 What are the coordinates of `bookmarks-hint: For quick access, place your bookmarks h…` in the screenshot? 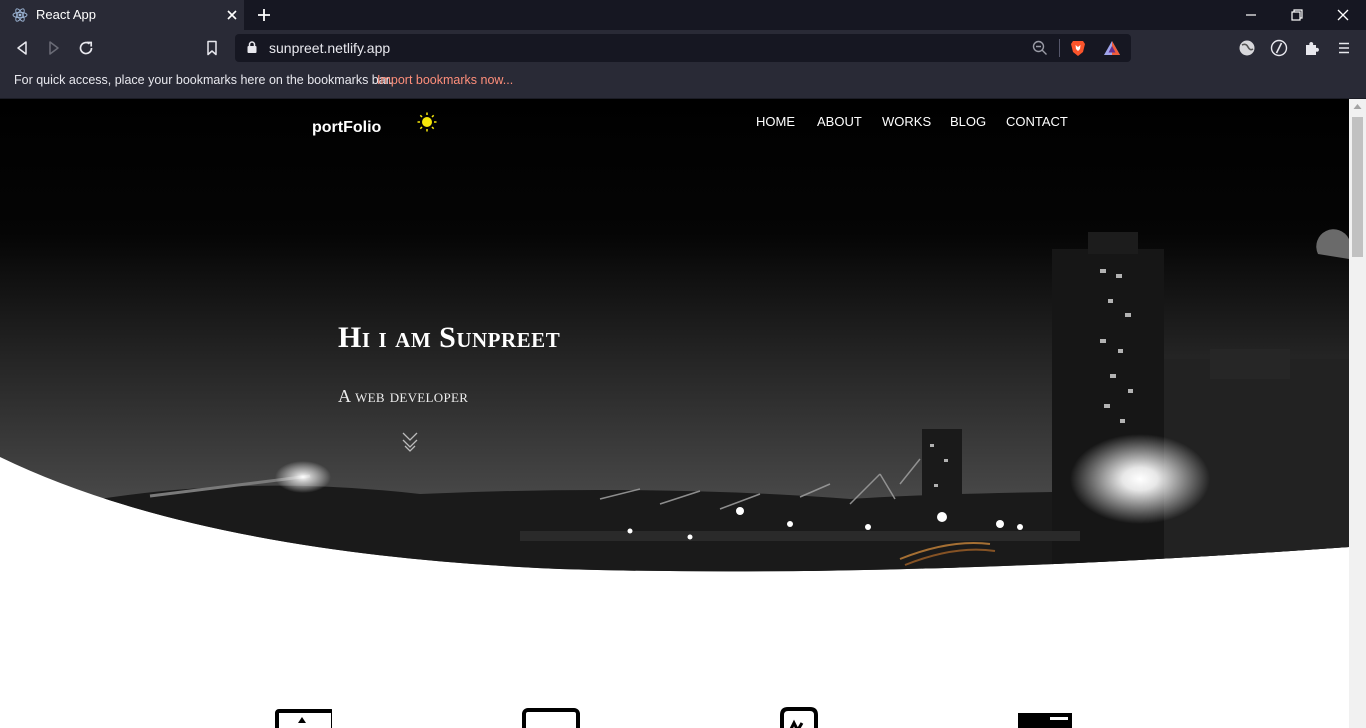 It's located at (203, 80).